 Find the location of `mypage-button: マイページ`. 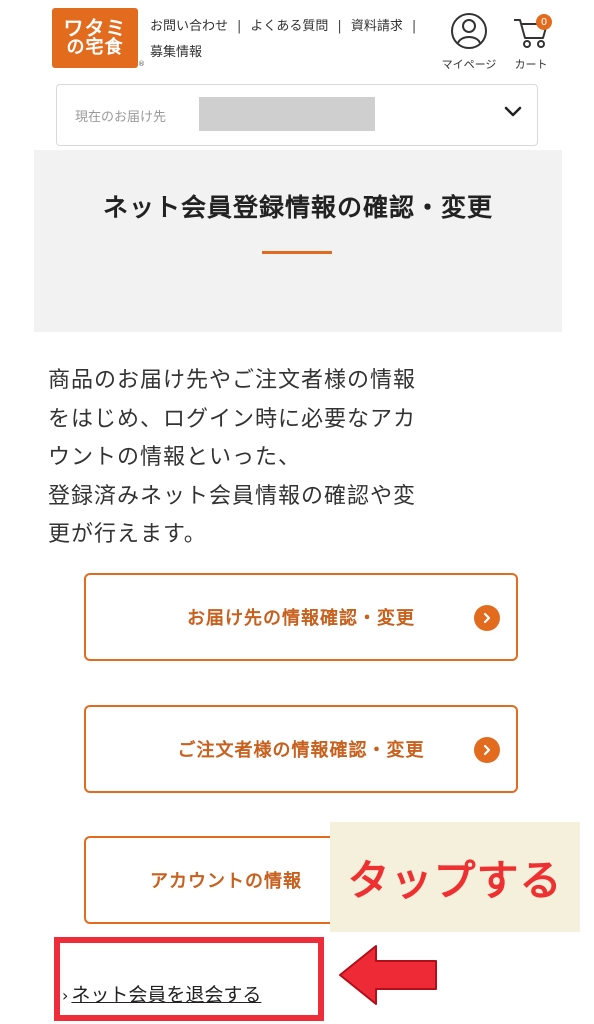

mypage-button: マイページ is located at coordinates (469, 42).